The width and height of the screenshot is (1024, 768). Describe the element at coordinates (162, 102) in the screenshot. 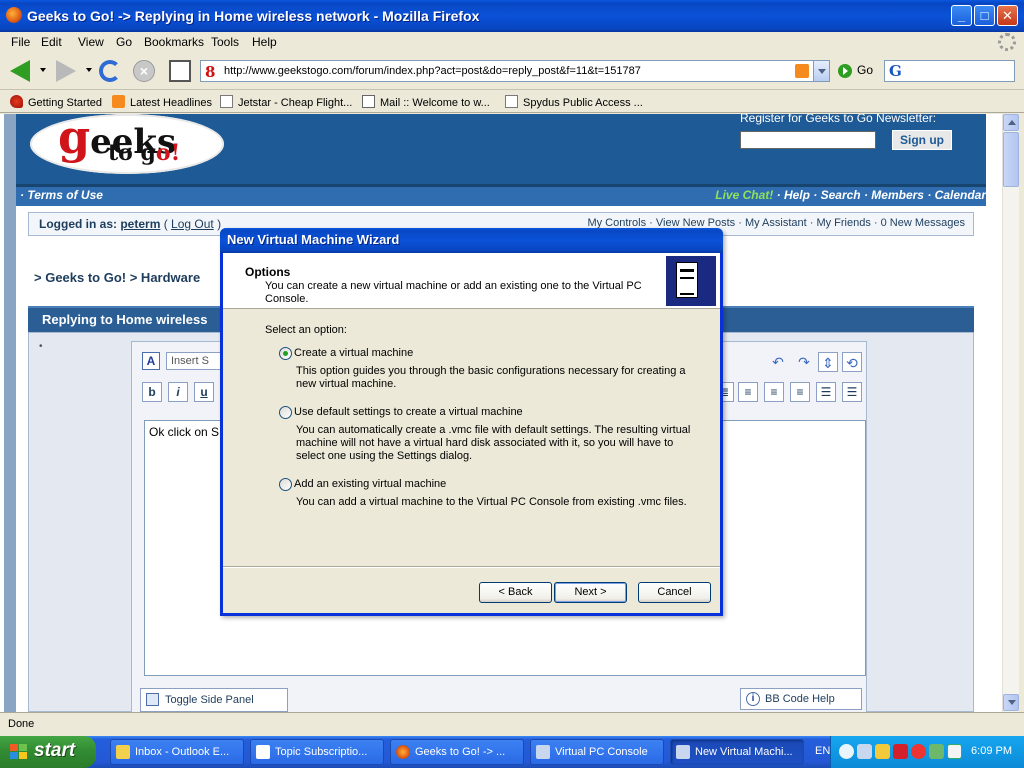

I see `bookmark-latest-headlines: Latest Headlines` at that location.